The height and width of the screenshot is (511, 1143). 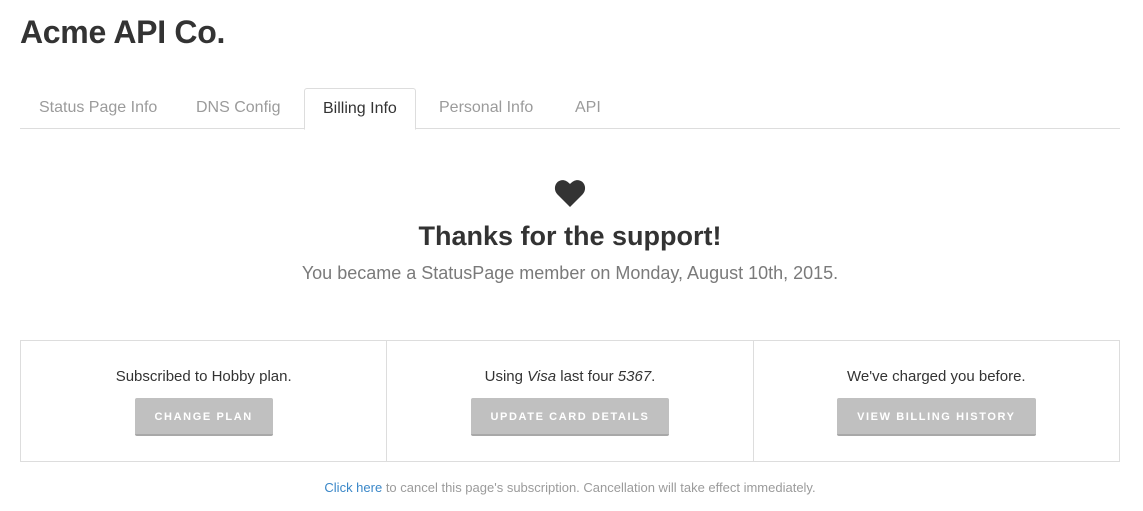 I want to click on history-text: We've charged you before., so click(x=936, y=376).